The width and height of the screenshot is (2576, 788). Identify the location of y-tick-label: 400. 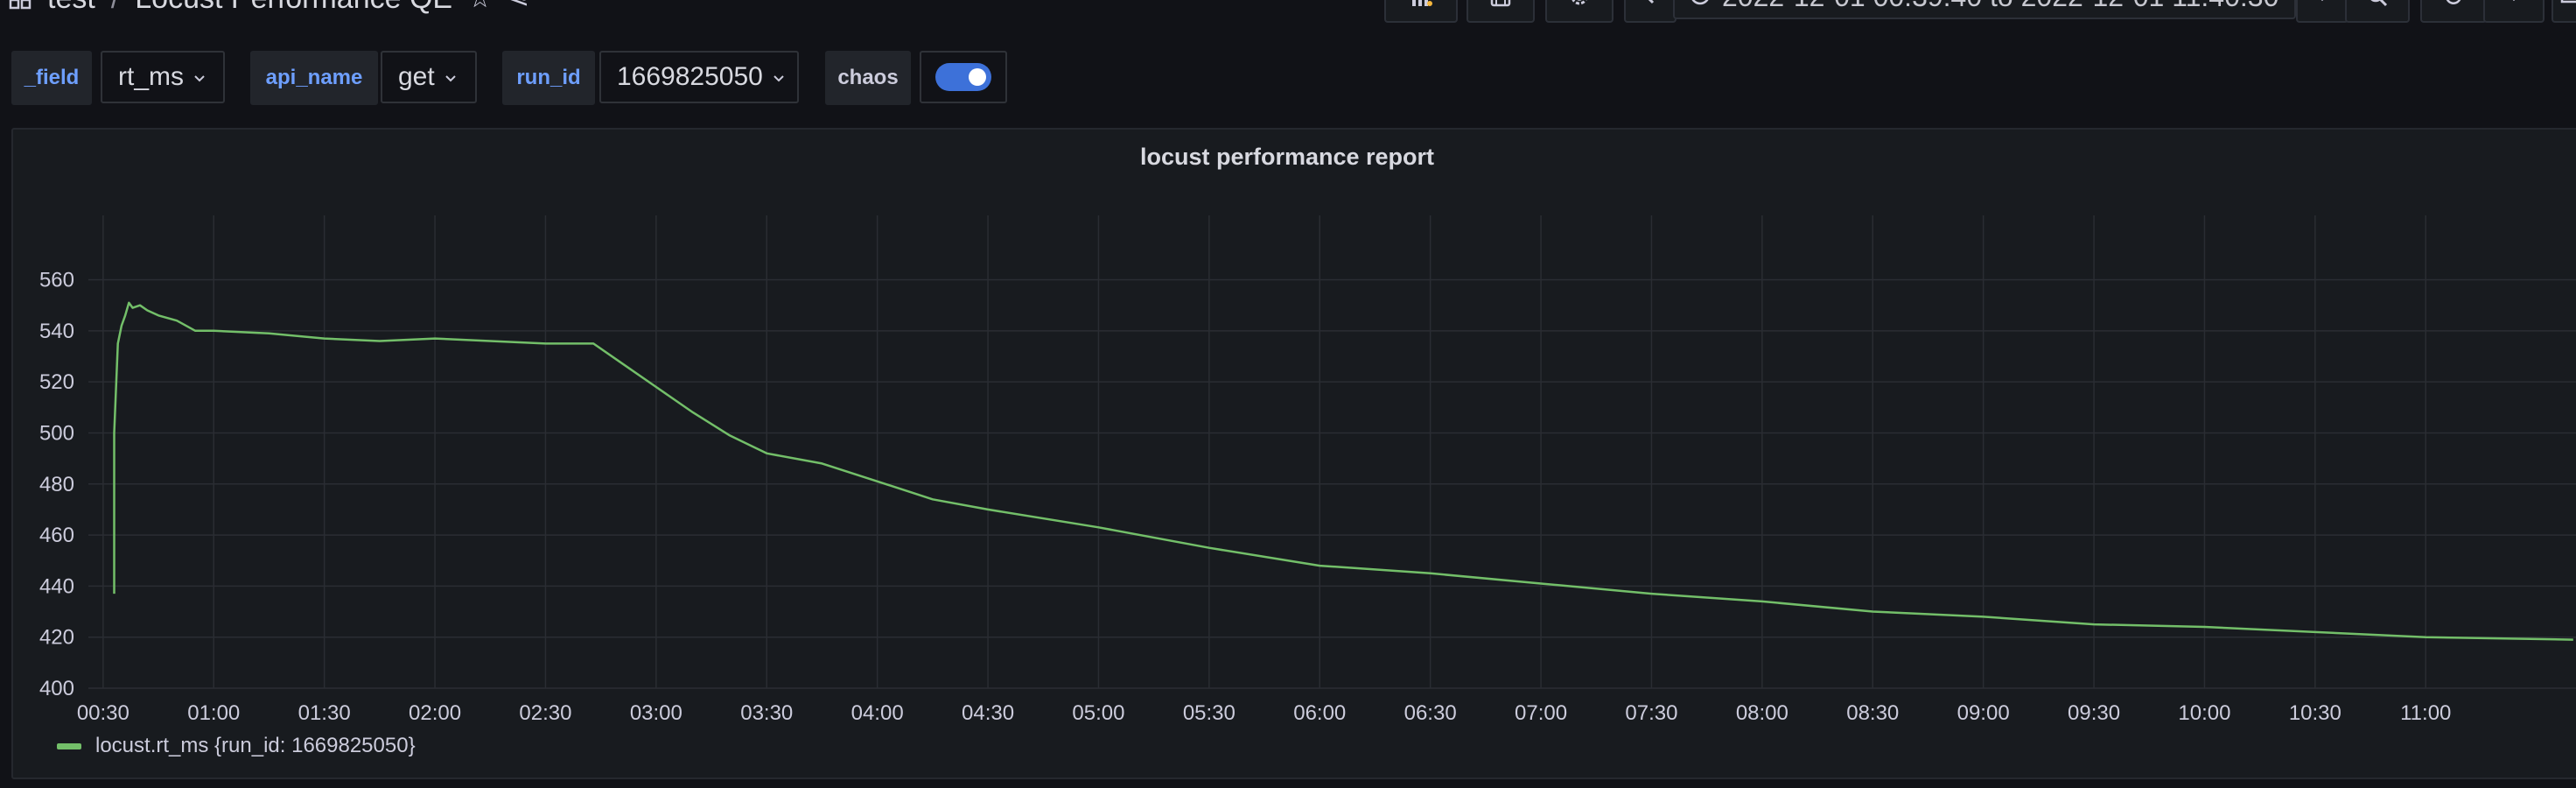
(56, 688).